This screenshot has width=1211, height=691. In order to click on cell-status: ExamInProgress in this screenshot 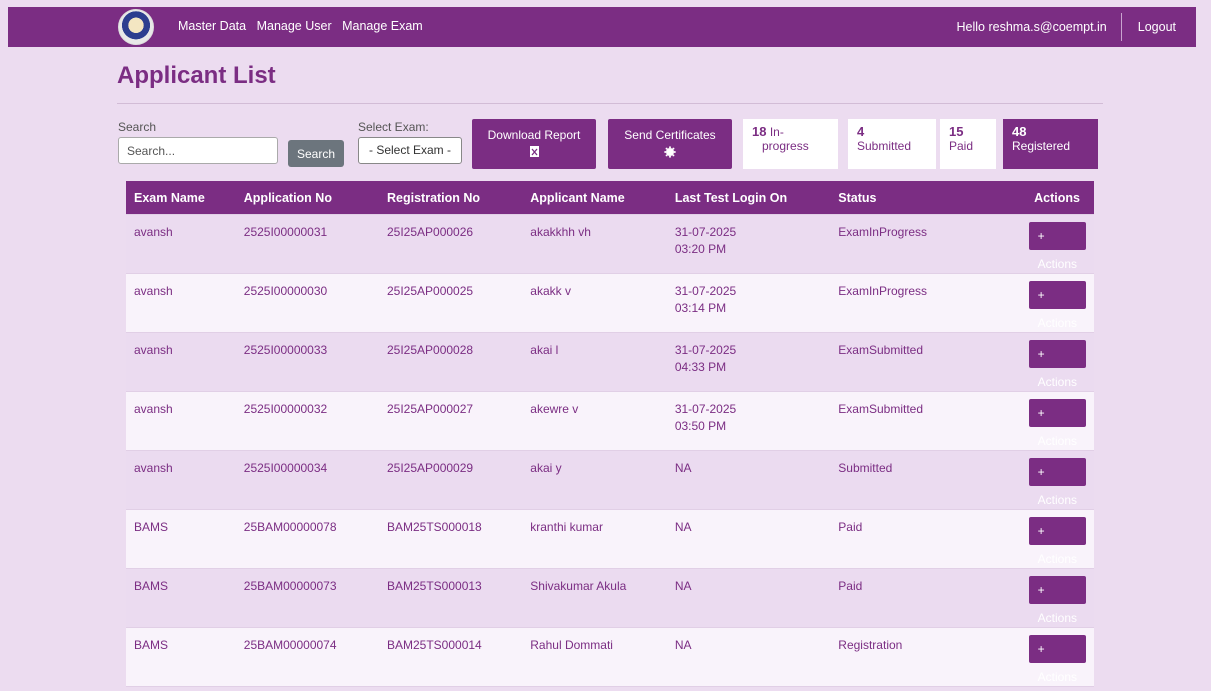, I will do `click(898, 244)`.